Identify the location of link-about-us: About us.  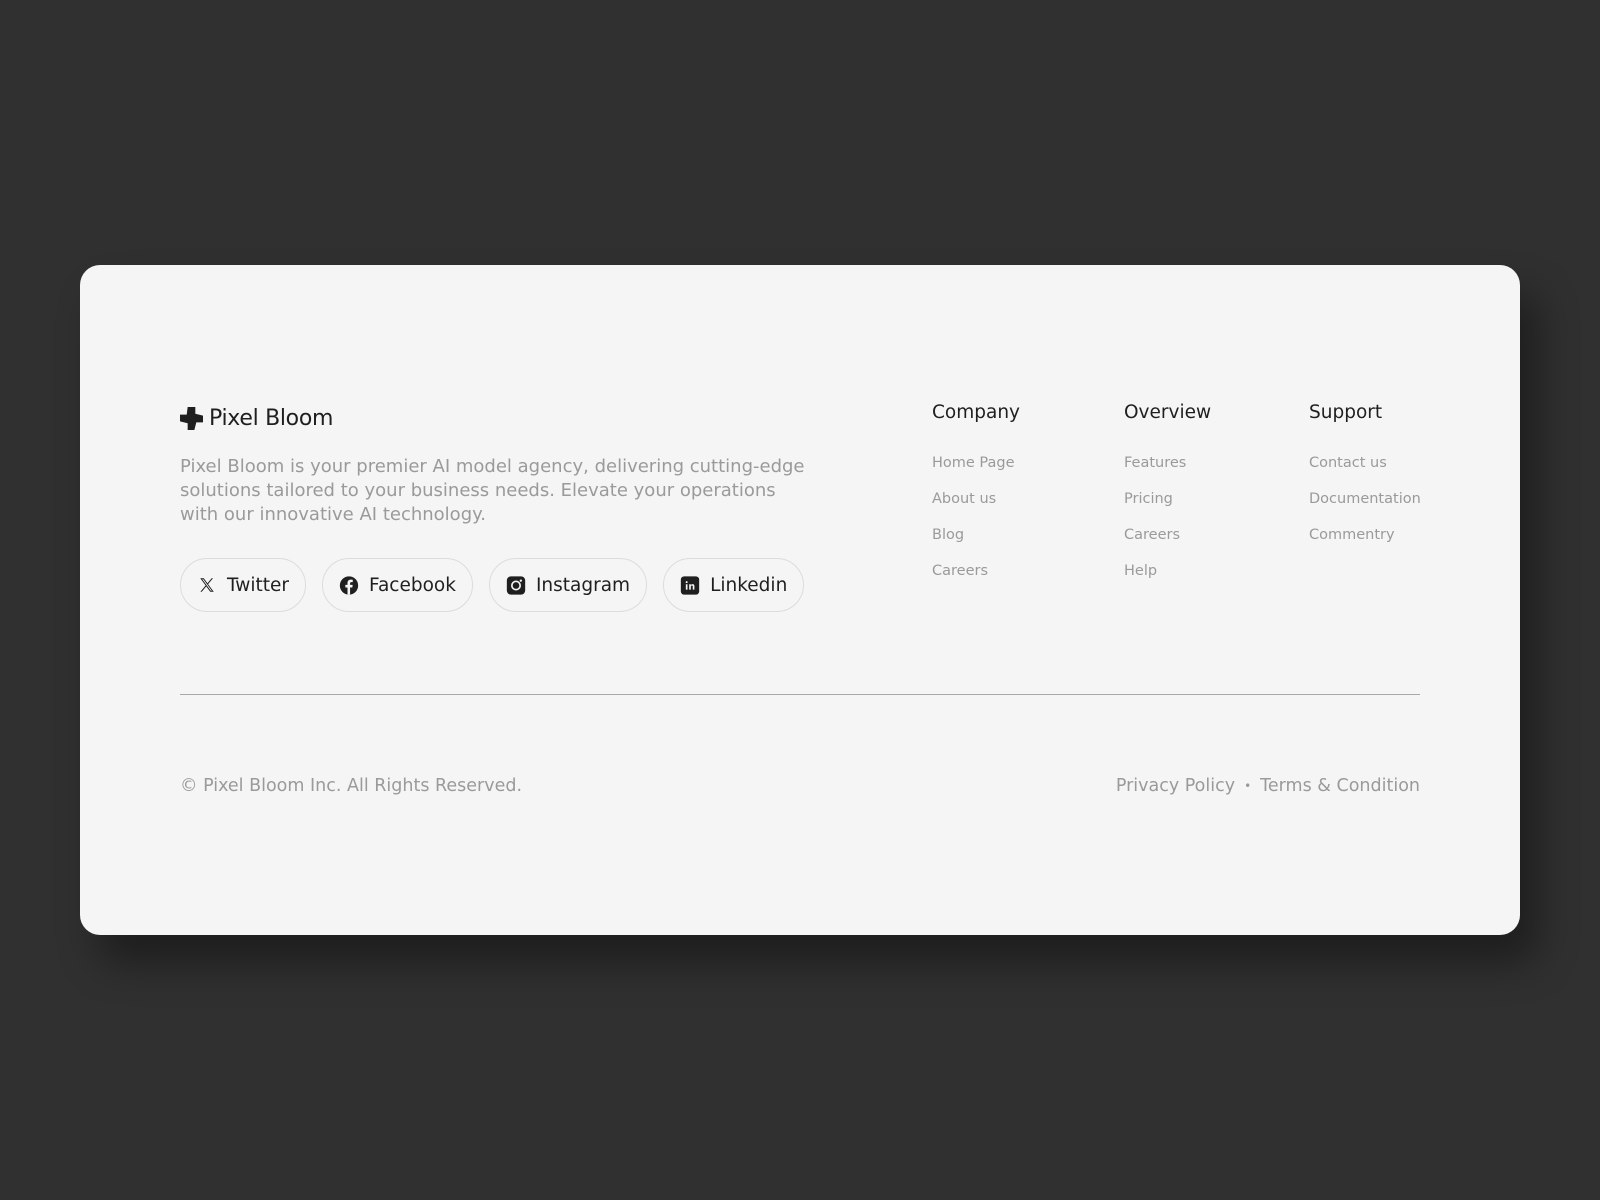
(976, 499).